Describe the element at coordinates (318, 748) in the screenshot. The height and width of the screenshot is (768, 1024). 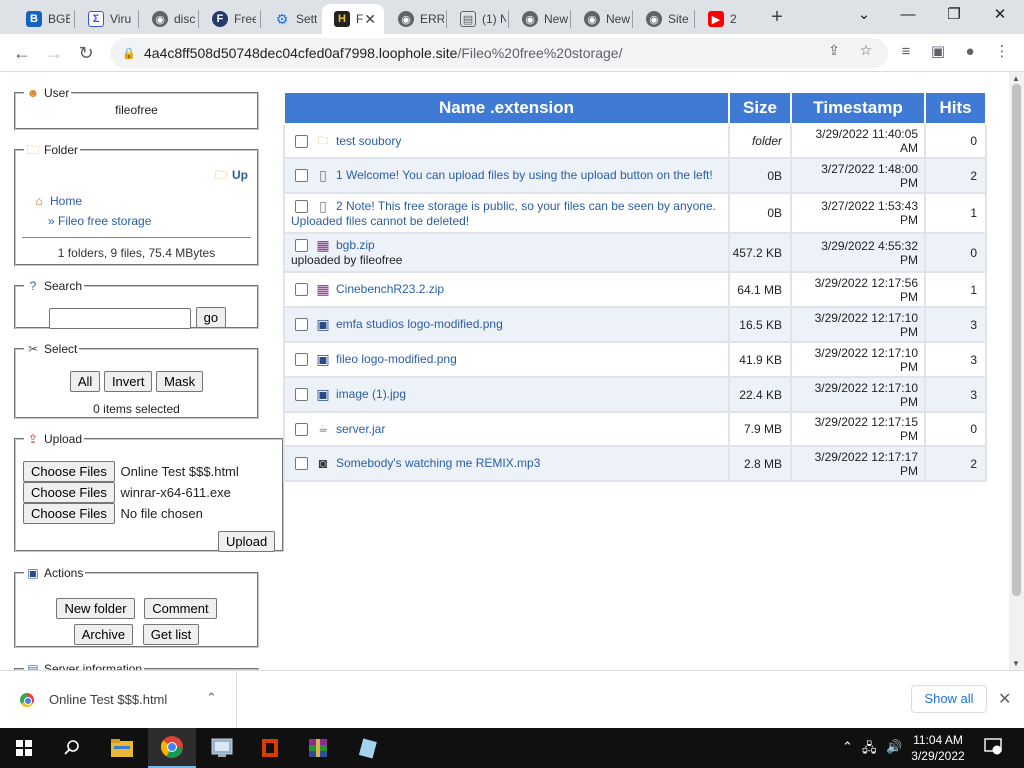
I see `winrar-icon` at that location.